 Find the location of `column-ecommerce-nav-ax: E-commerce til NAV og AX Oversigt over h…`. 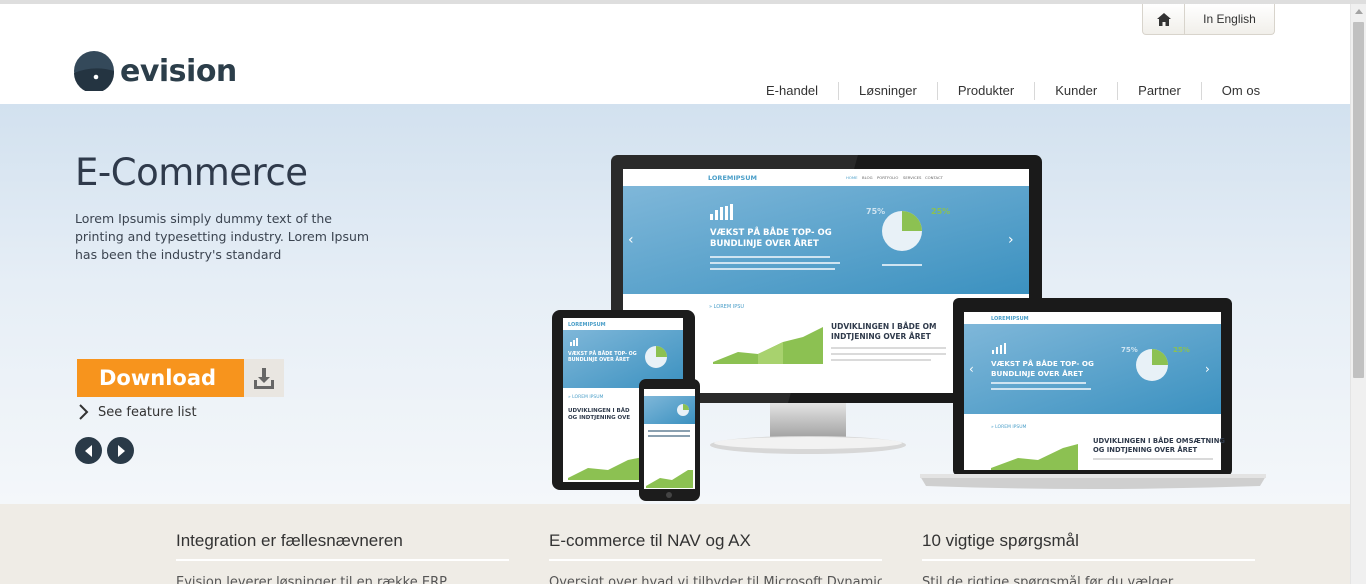

column-ecommerce-nav-ax: E-commerce til NAV og AX Oversigt over h… is located at coordinates (715, 557).